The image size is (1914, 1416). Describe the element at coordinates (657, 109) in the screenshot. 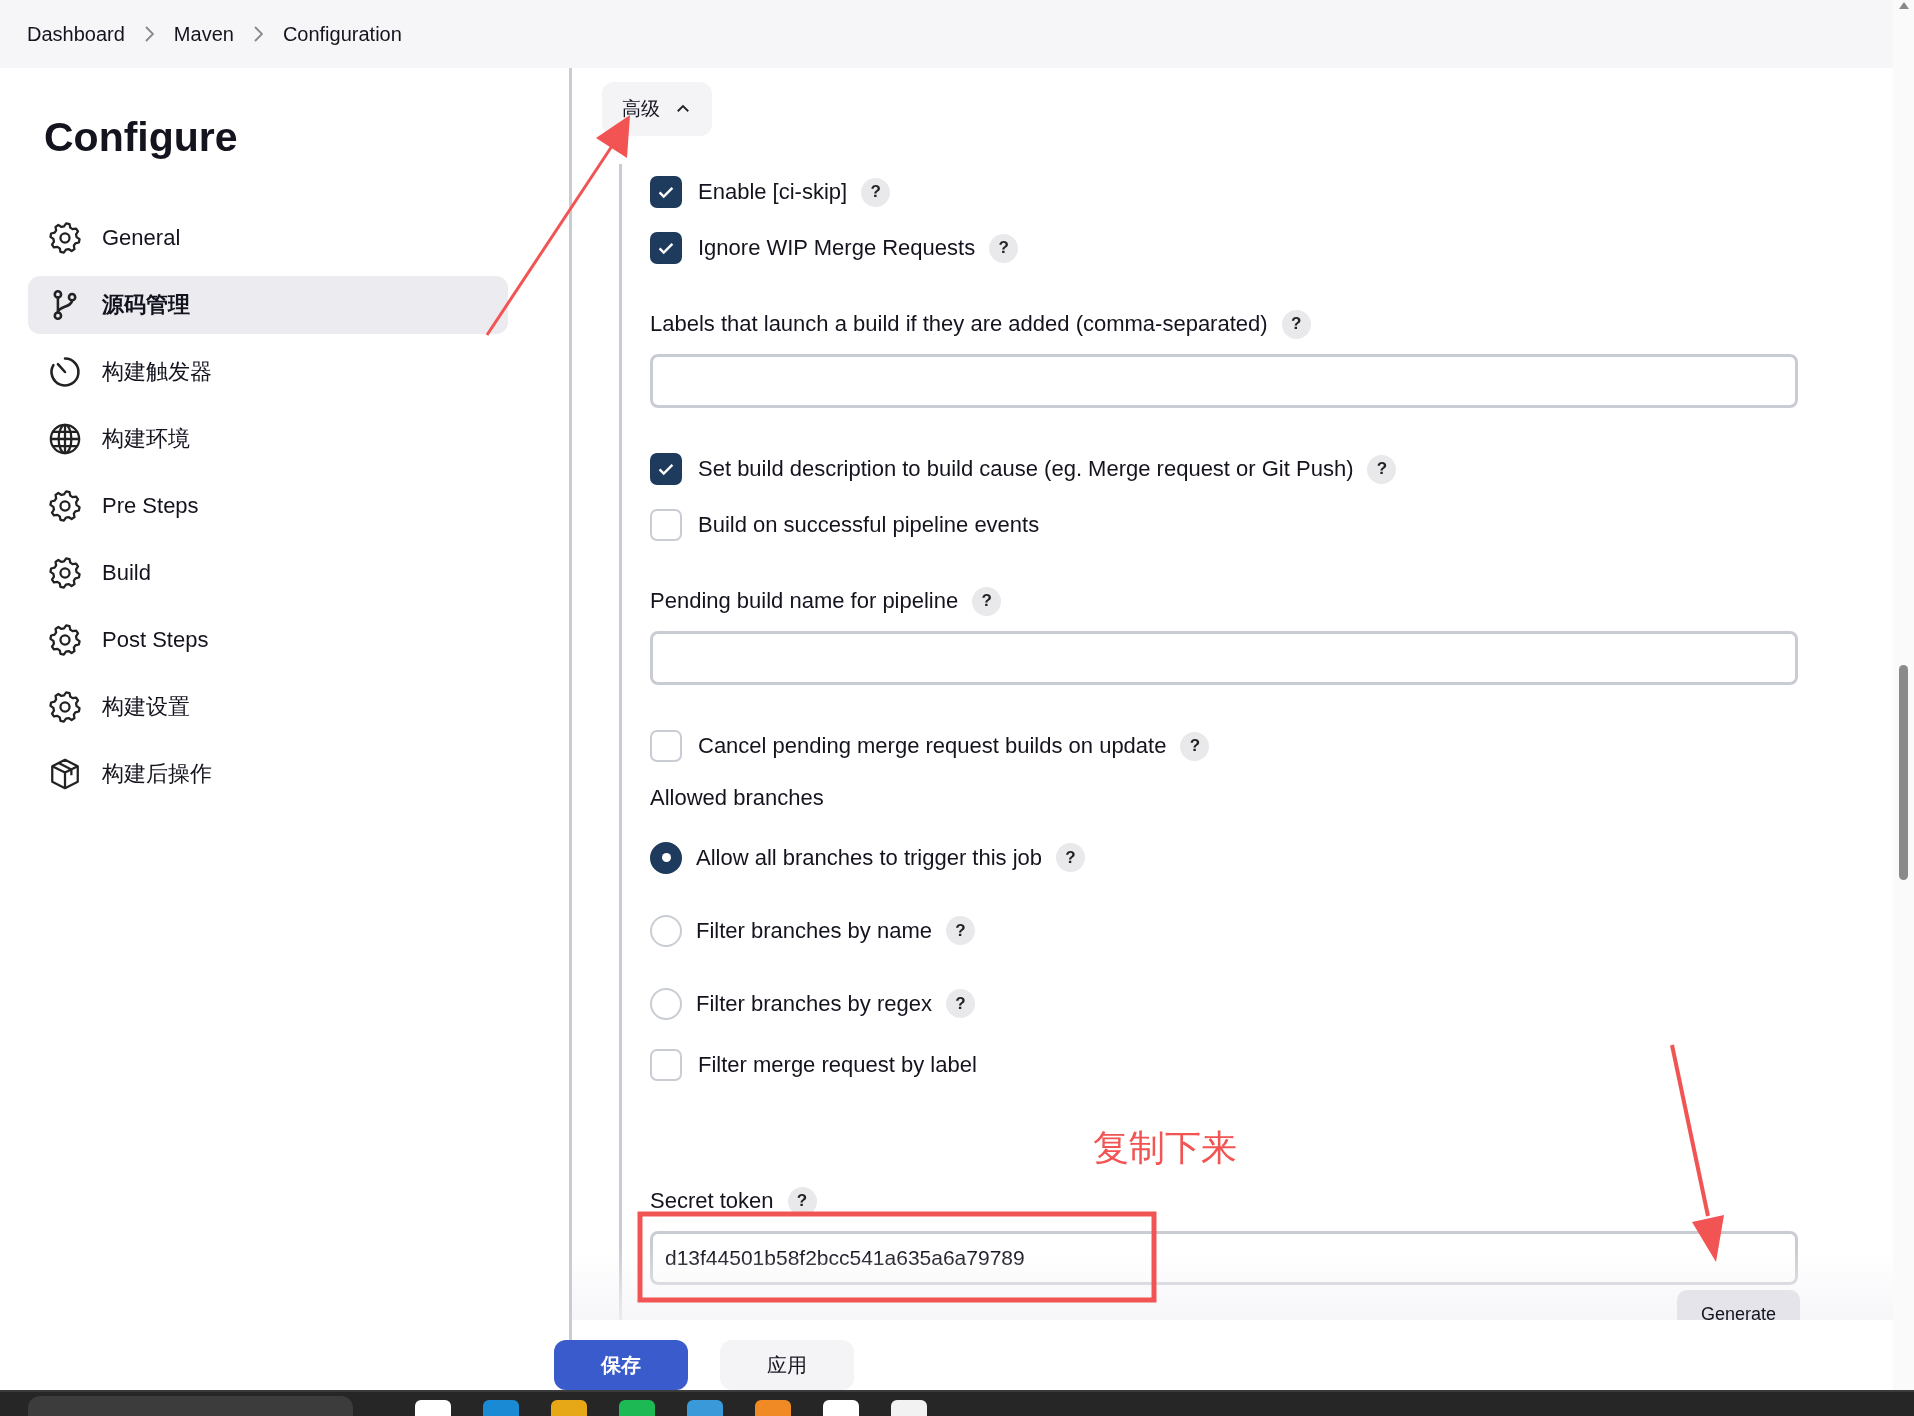

I see `advanced-toggle: 高级` at that location.